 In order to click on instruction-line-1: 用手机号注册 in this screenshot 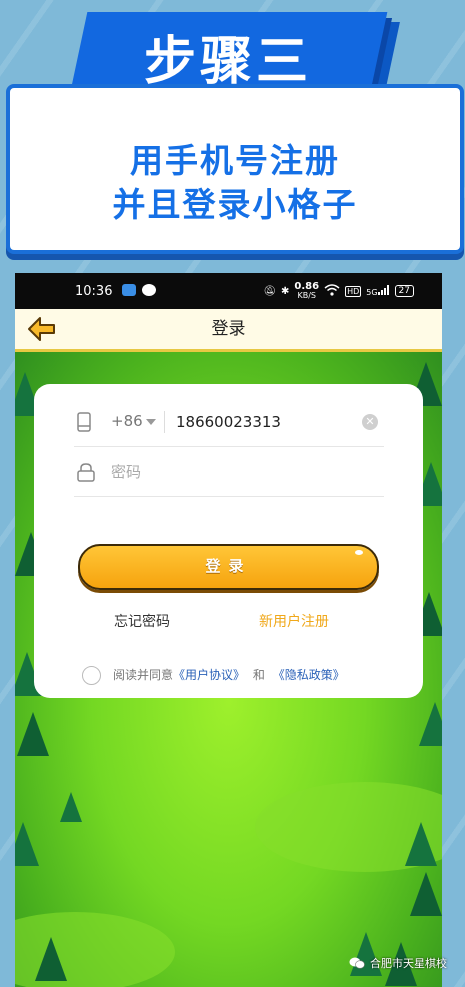, I will do `click(235, 160)`.